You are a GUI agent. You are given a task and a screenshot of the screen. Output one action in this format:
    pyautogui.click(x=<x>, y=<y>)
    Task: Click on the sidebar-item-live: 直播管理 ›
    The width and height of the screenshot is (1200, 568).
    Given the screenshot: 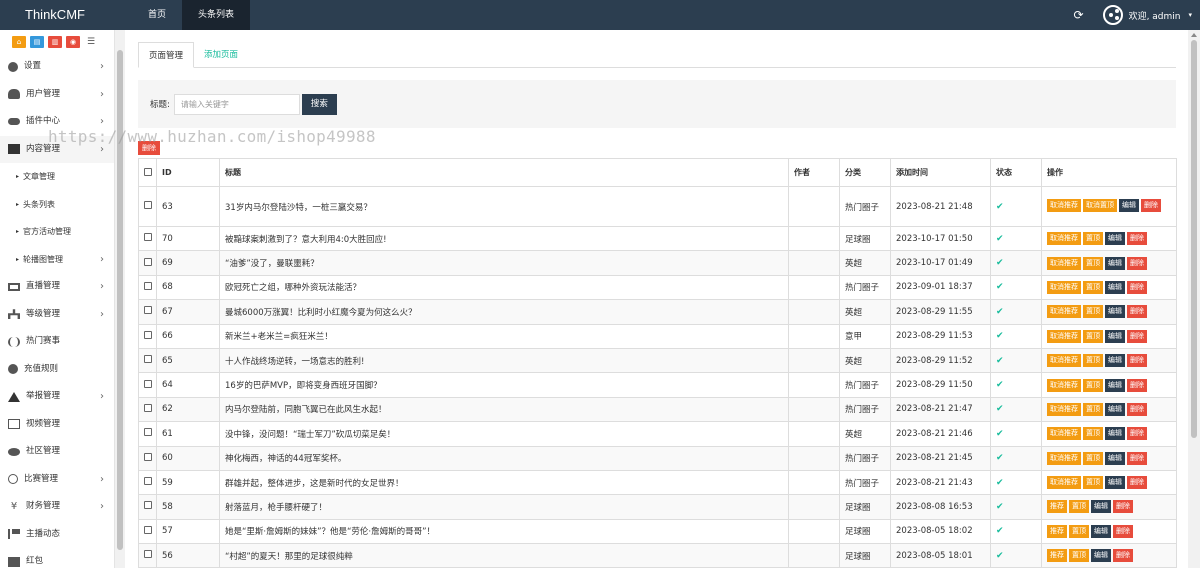 What is the action you would take?
    pyautogui.click(x=57, y=287)
    